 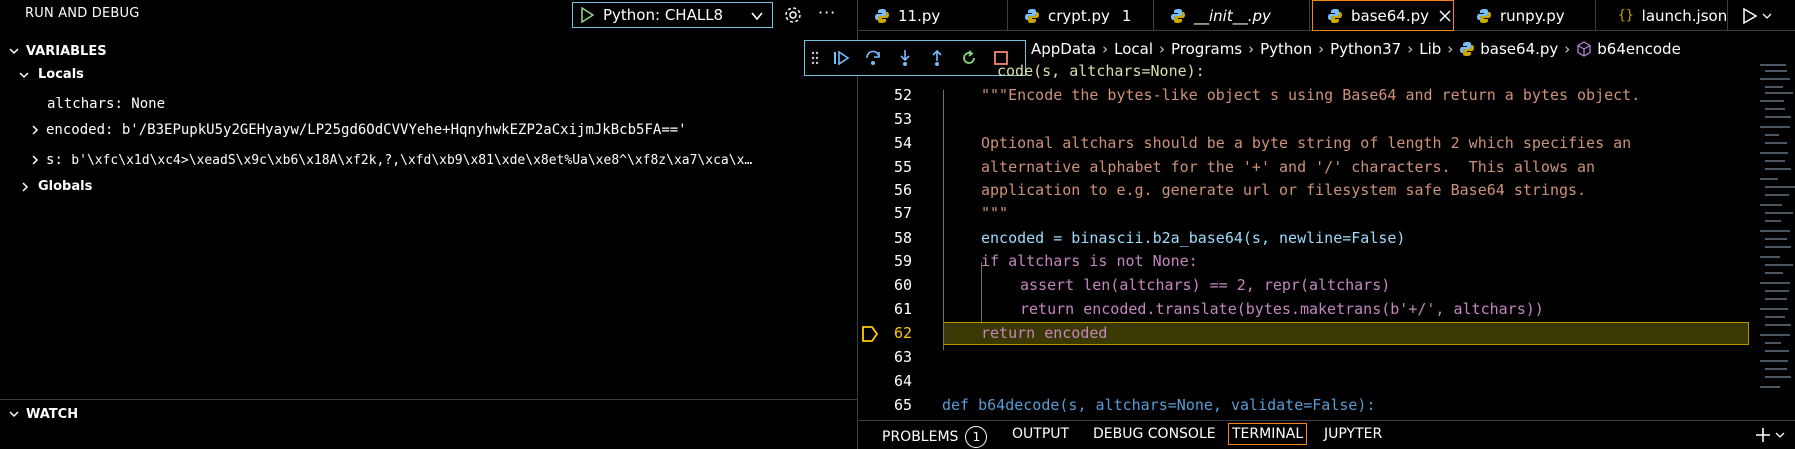 I want to click on step-out-icon, so click(x=937, y=58).